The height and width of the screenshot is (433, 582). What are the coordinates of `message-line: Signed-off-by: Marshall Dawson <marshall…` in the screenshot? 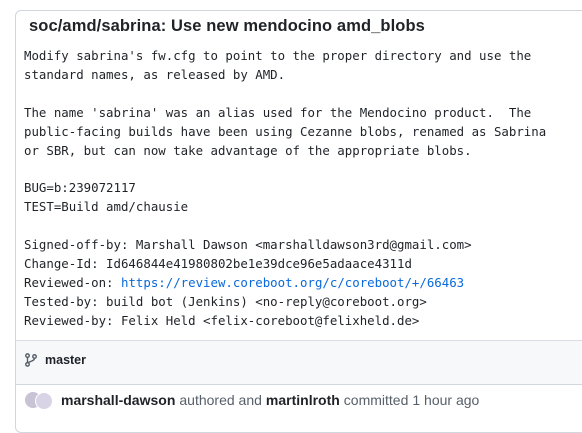 It's located at (248, 245).